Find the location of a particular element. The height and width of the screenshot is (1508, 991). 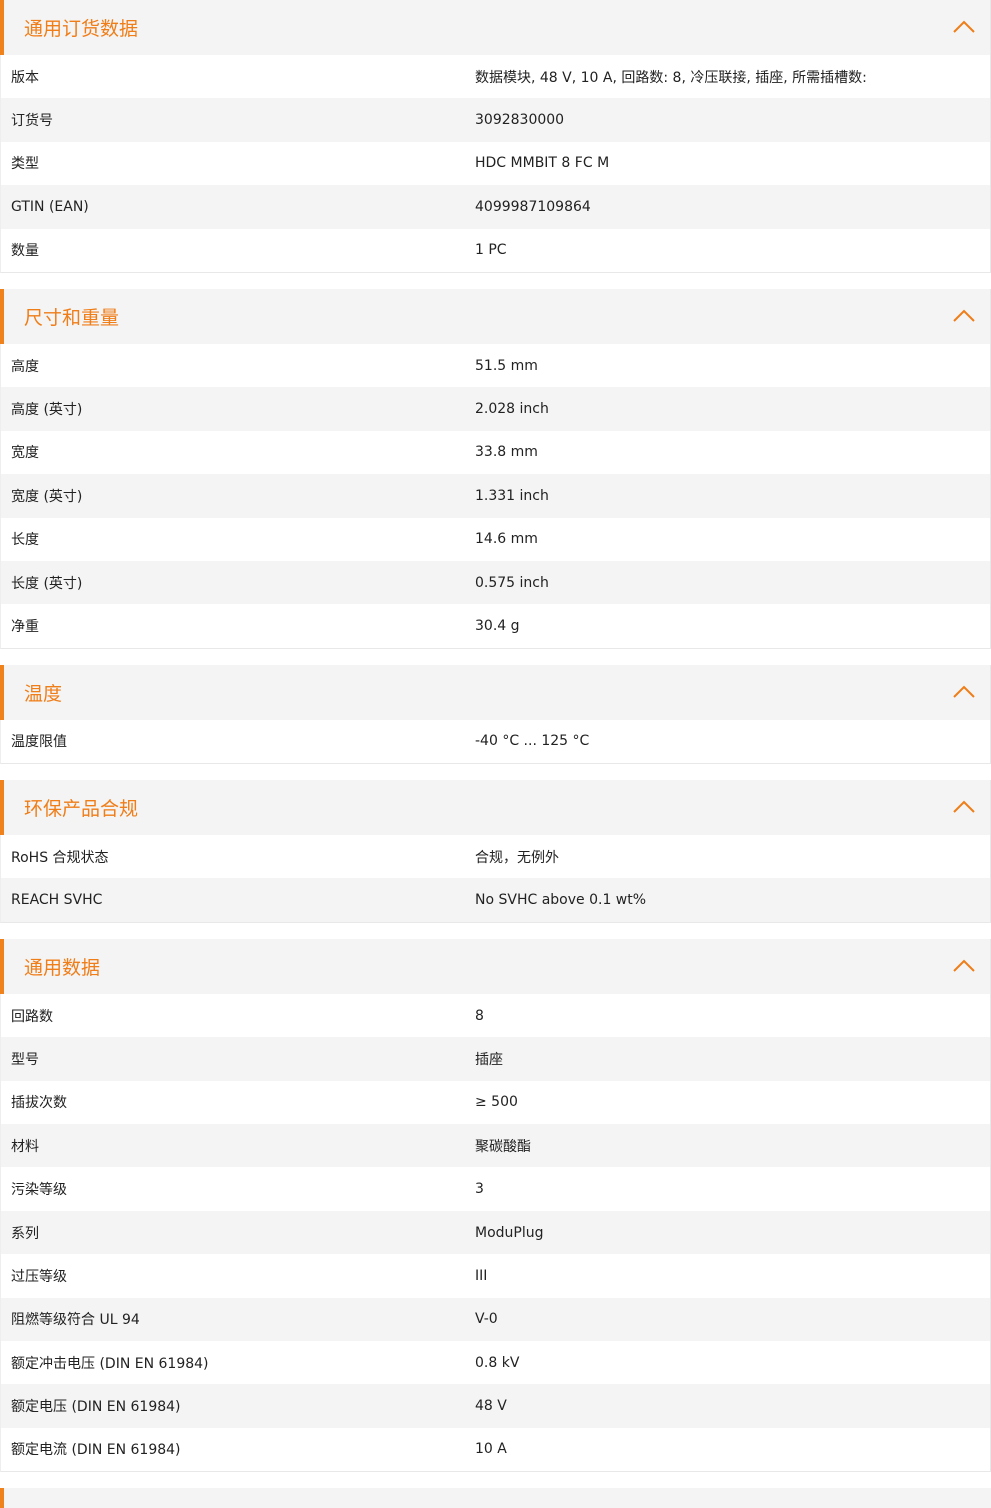

row-value: 48 V is located at coordinates (491, 1406).